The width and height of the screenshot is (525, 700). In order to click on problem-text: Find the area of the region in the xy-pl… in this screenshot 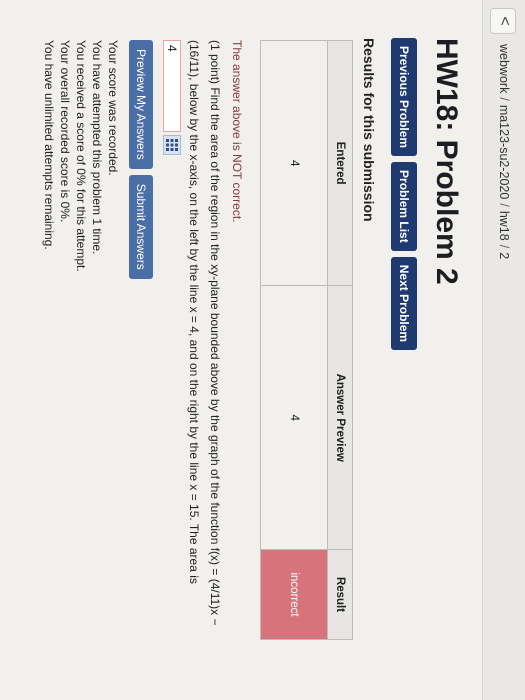, I will do `click(204, 333)`.